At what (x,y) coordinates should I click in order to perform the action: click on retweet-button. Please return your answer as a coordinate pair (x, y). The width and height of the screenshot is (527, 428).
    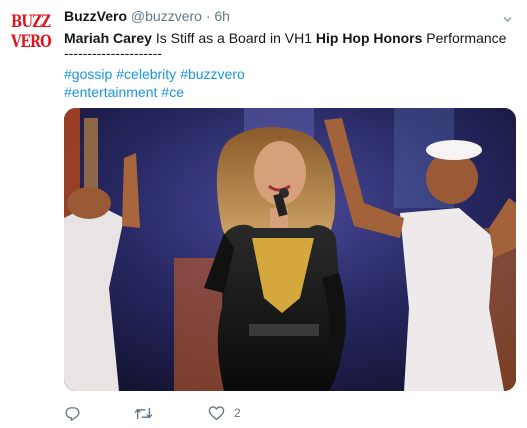
    Looking at the image, I should click on (143, 413).